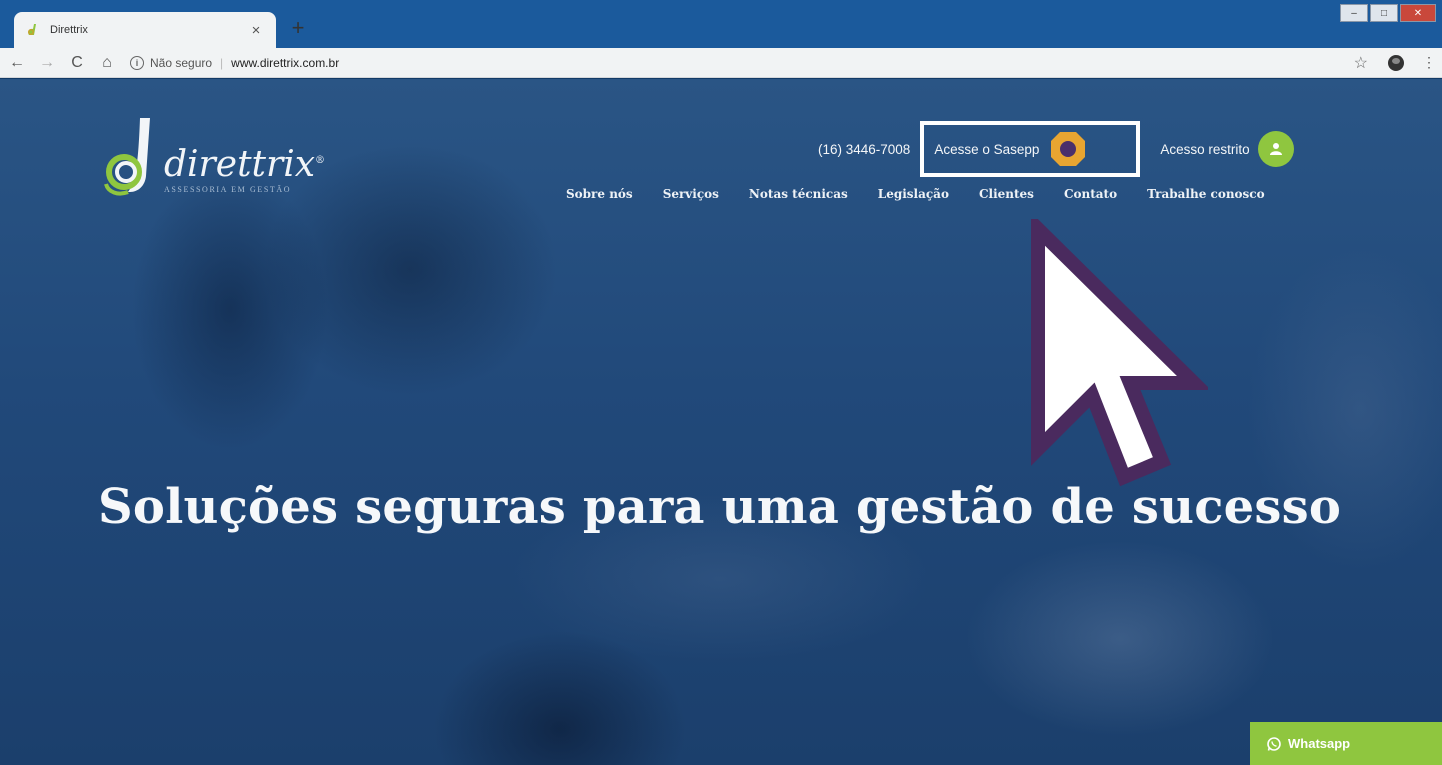 This screenshot has height=765, width=1442. I want to click on browser-menu-icon: ⋮, so click(1429, 62).